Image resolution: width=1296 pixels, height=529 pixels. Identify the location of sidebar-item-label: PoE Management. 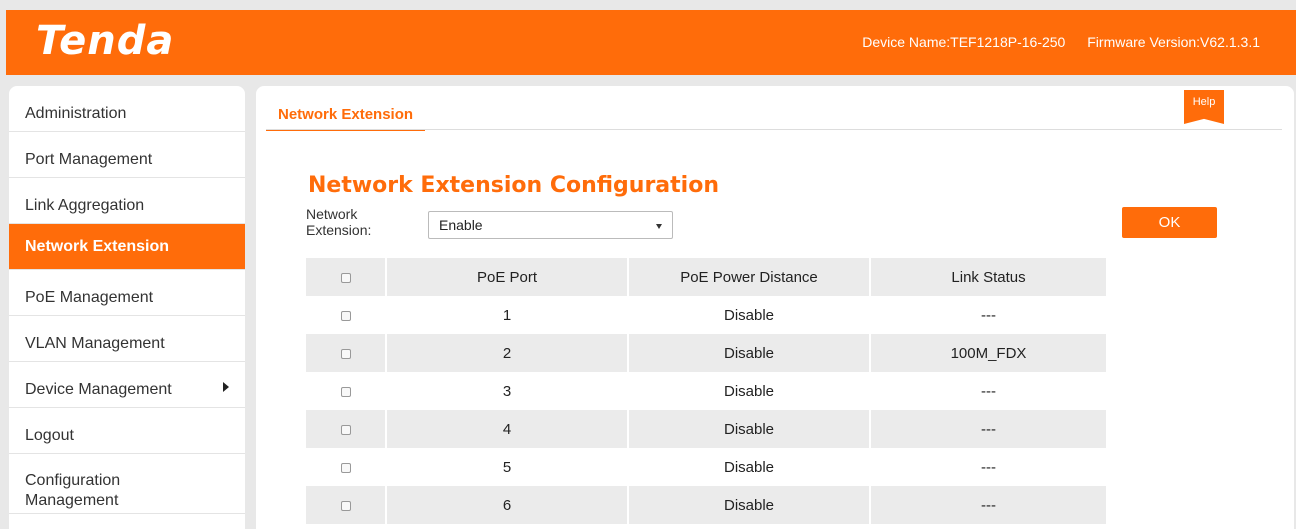
(89, 297).